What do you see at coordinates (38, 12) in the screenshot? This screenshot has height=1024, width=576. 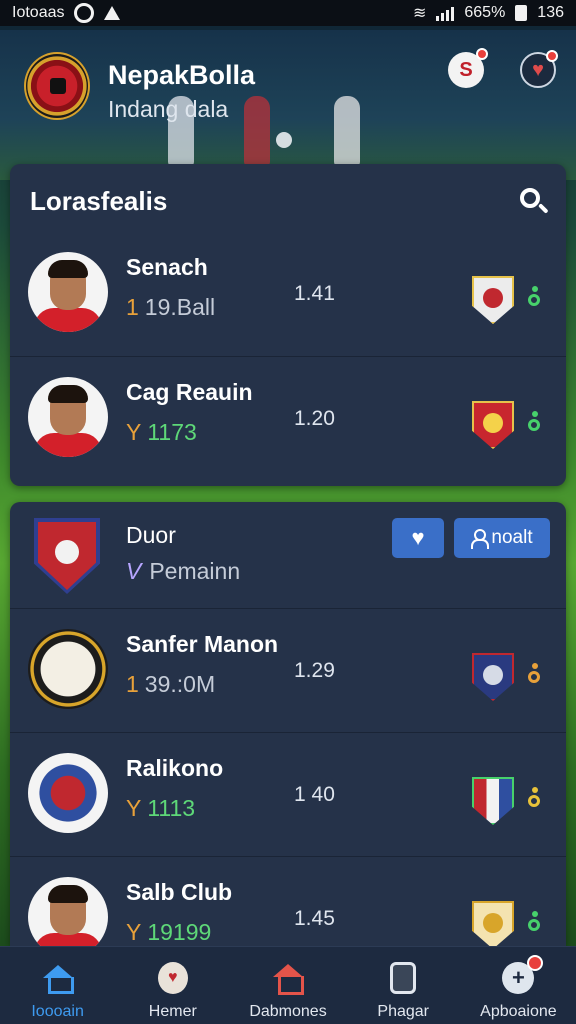 I see `status-left-text: Iotoaas` at bounding box center [38, 12].